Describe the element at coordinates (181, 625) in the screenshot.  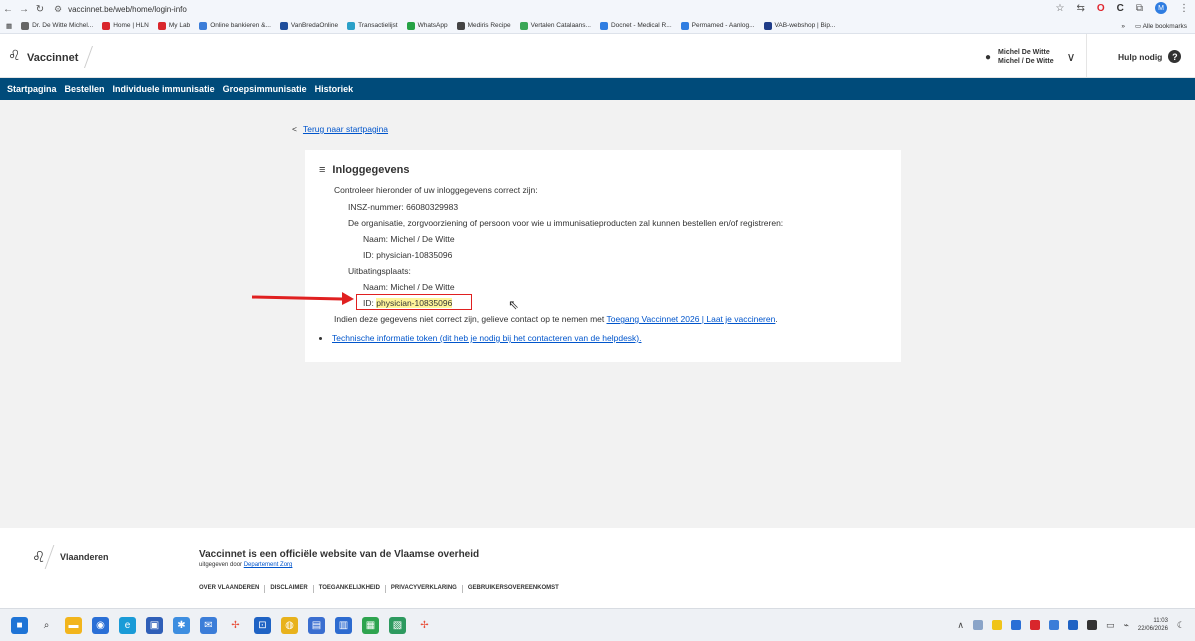
I see `app-icon: ✱` at that location.